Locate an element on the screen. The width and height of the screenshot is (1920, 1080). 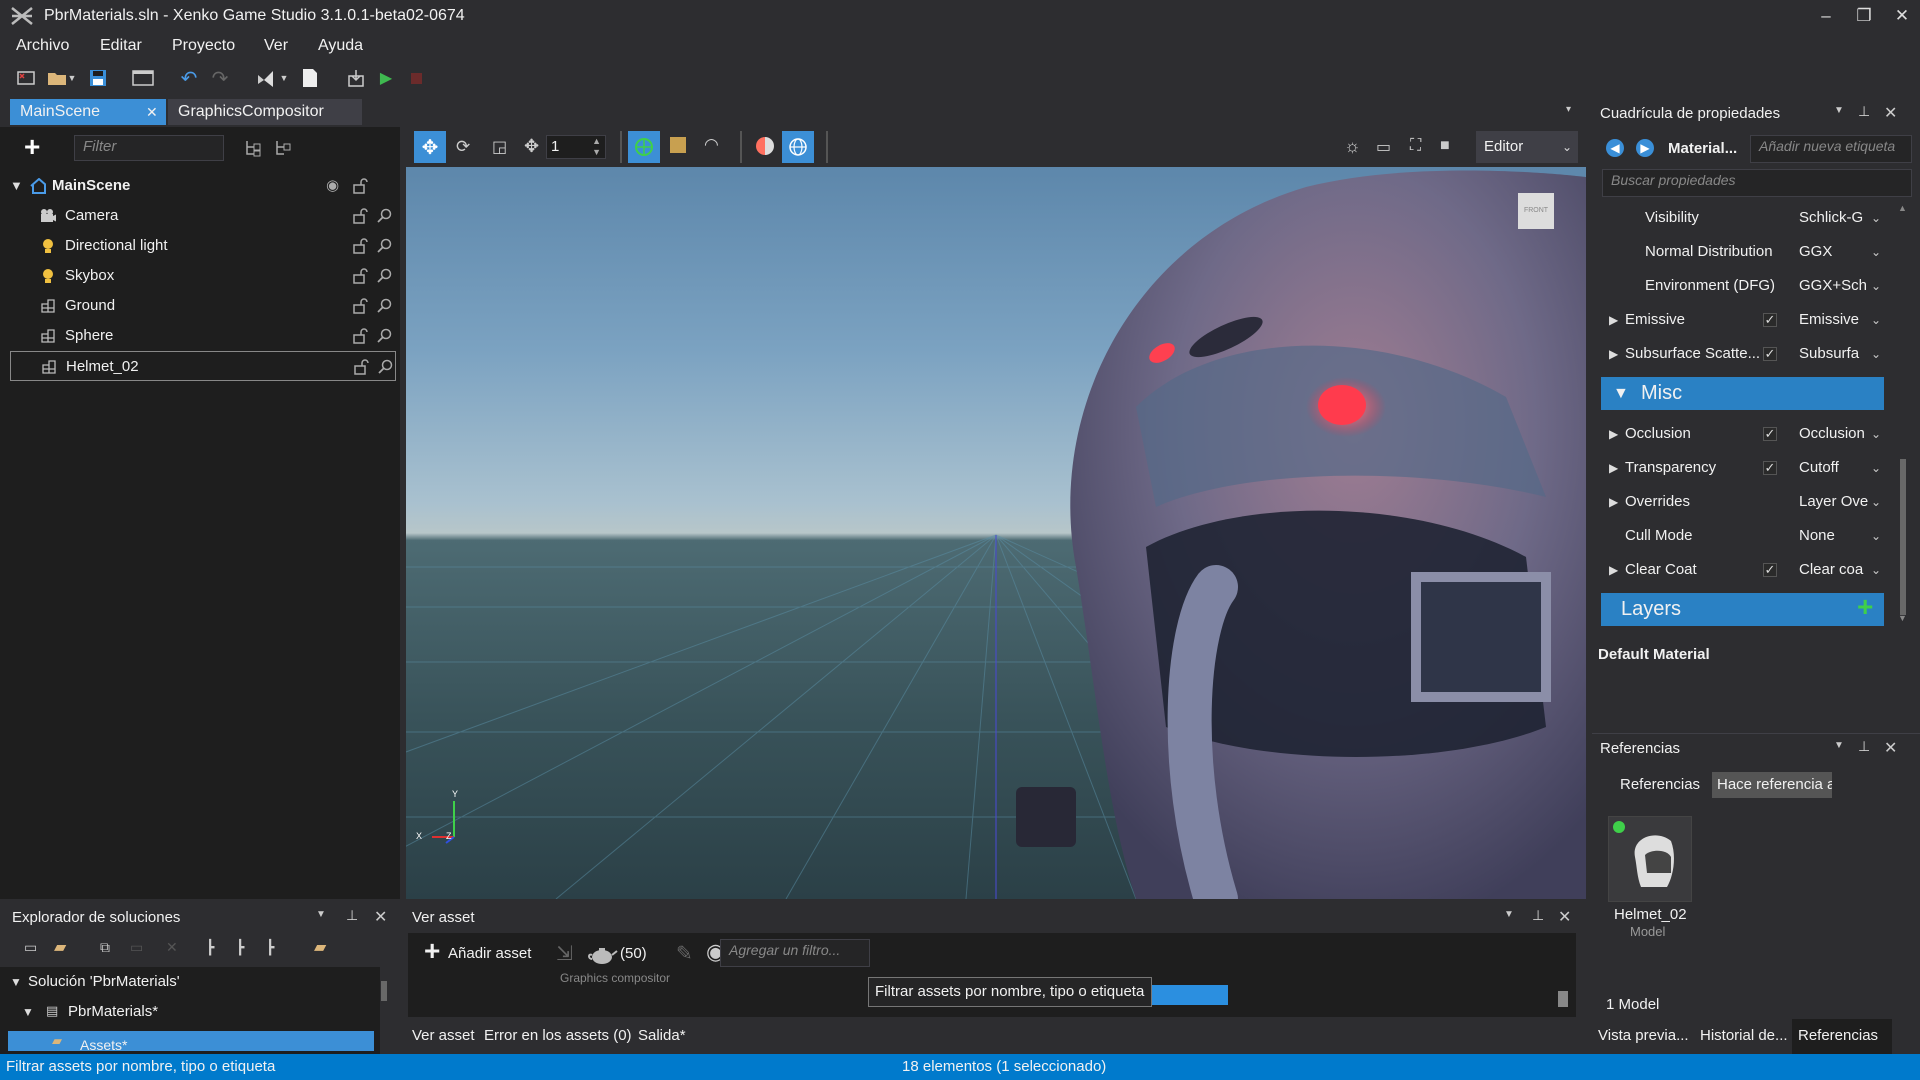
snap-icon: ✥ is located at coordinates (531, 146).